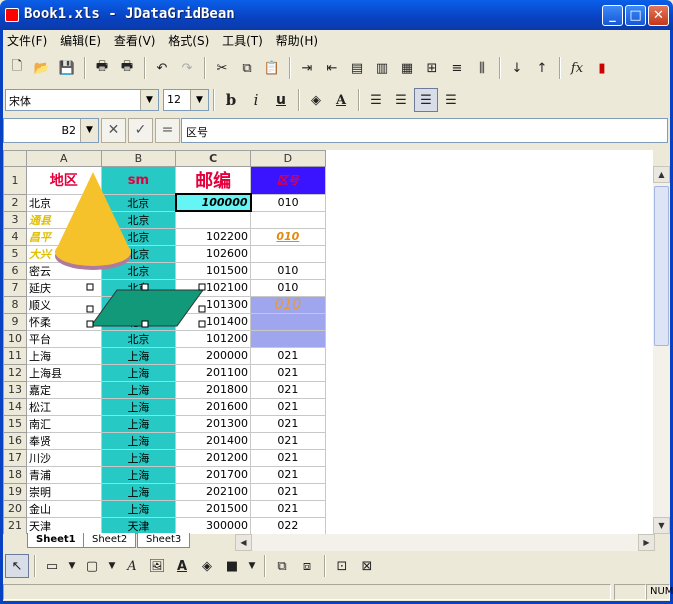 Image resolution: width=673 pixels, height=604 pixels. What do you see at coordinates (129, 14) in the screenshot?
I see `window-title: Book1.xls - JDataGridBean` at bounding box center [129, 14].